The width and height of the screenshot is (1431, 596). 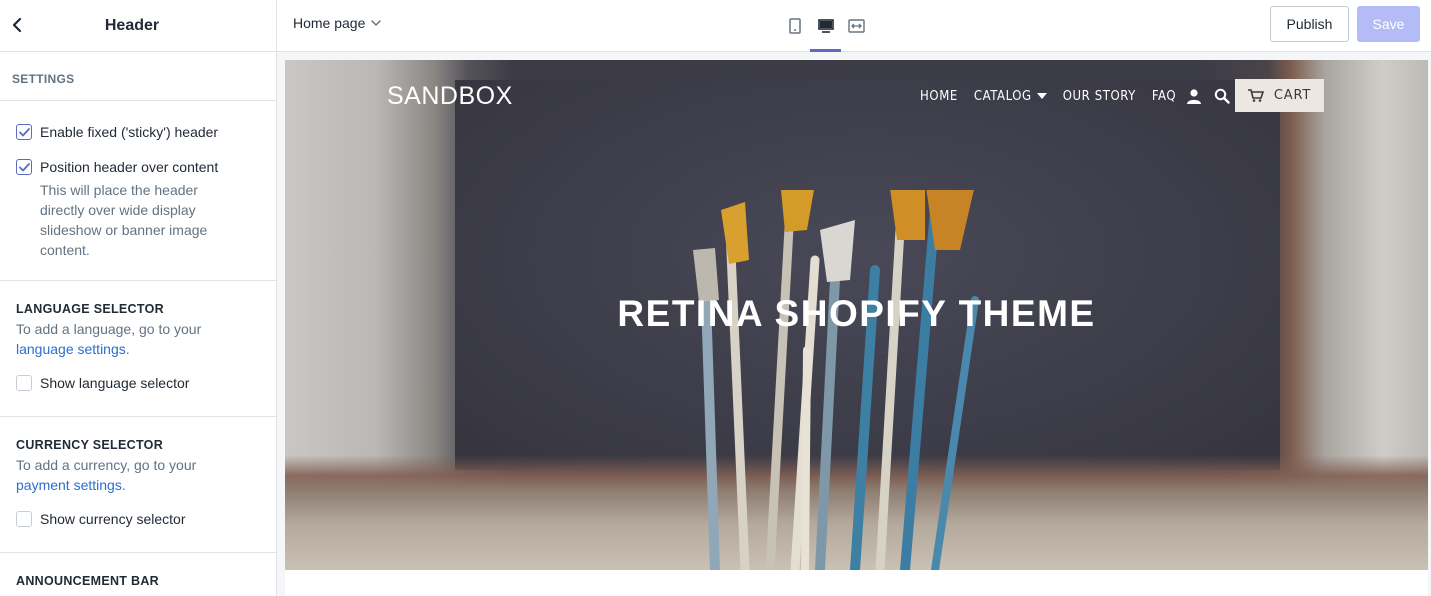 What do you see at coordinates (113, 519) in the screenshot?
I see `currency-selector-label: Show currency selector` at bounding box center [113, 519].